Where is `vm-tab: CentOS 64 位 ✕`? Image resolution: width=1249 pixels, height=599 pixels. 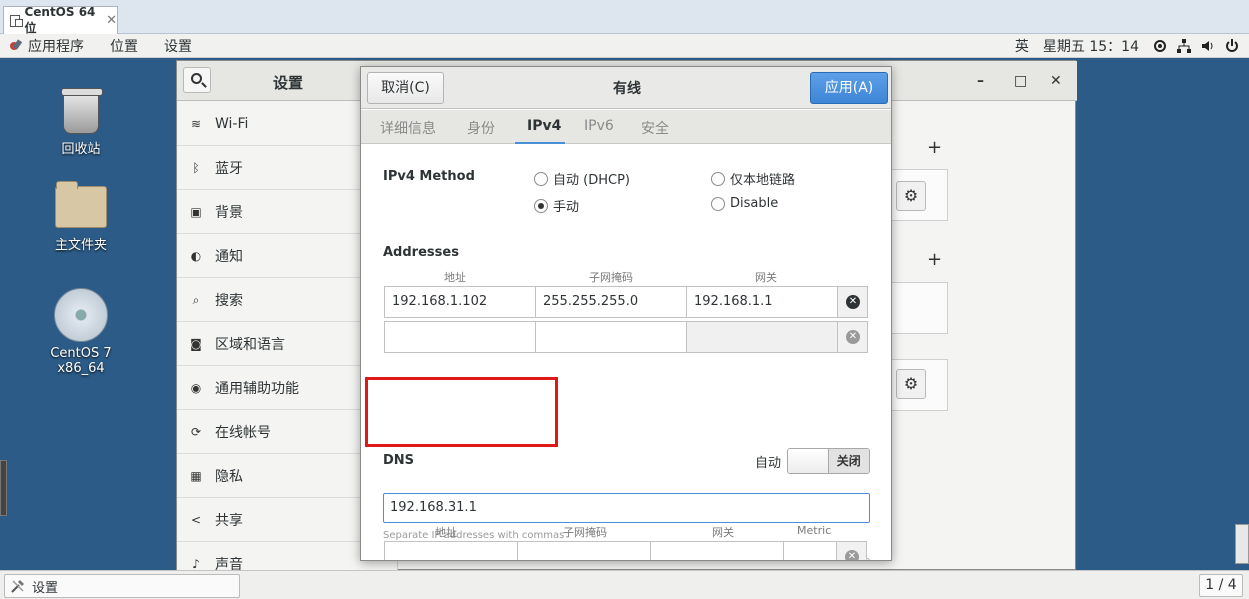
vm-tab: CentOS 64 位 ✕ is located at coordinates (60, 20).